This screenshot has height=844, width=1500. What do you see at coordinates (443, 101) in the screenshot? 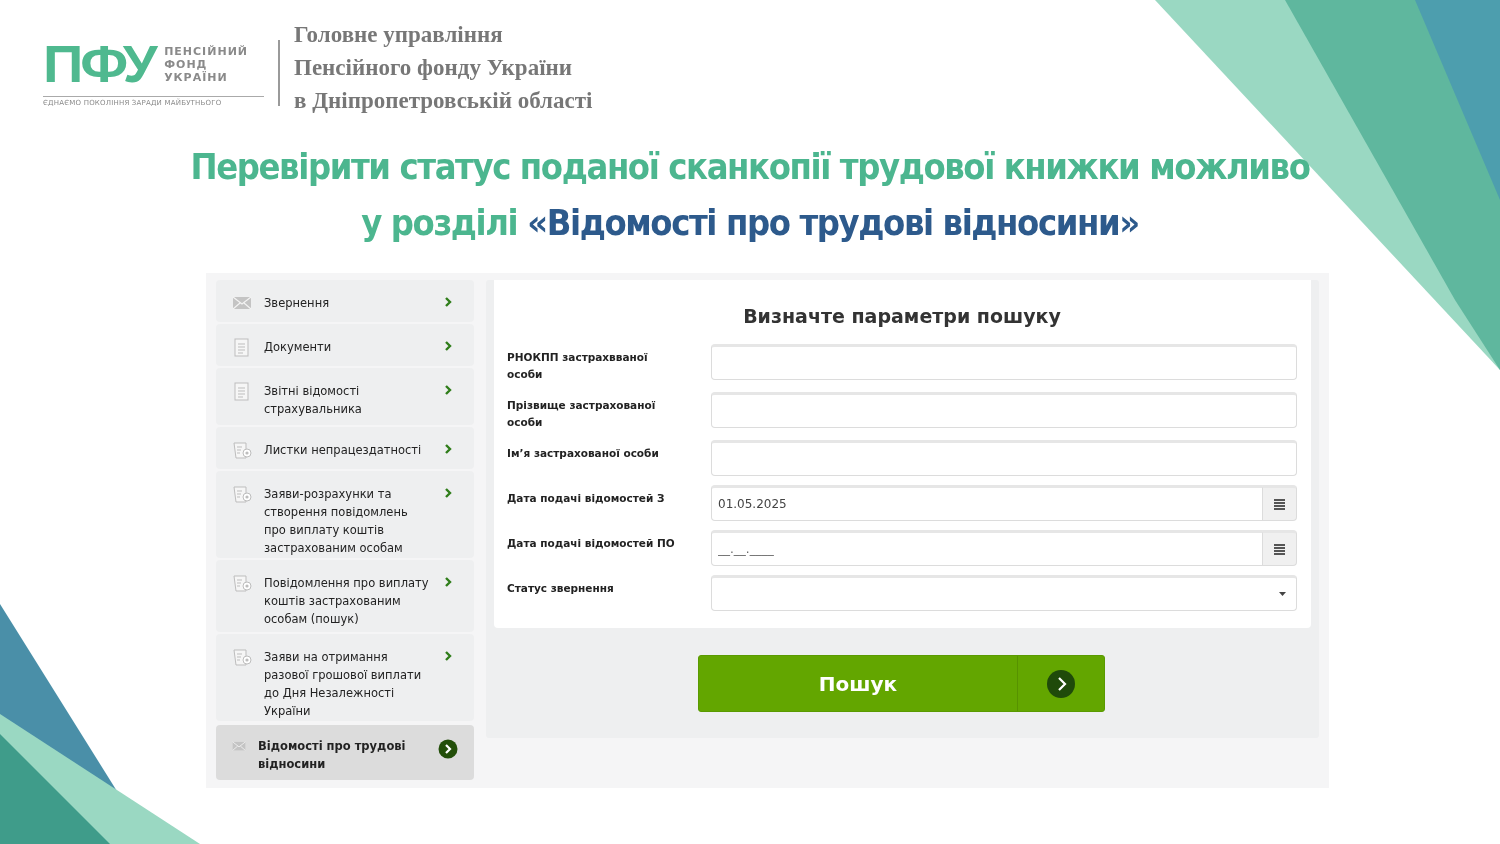
I see `organization-name: в Дніпропетровській області` at bounding box center [443, 101].